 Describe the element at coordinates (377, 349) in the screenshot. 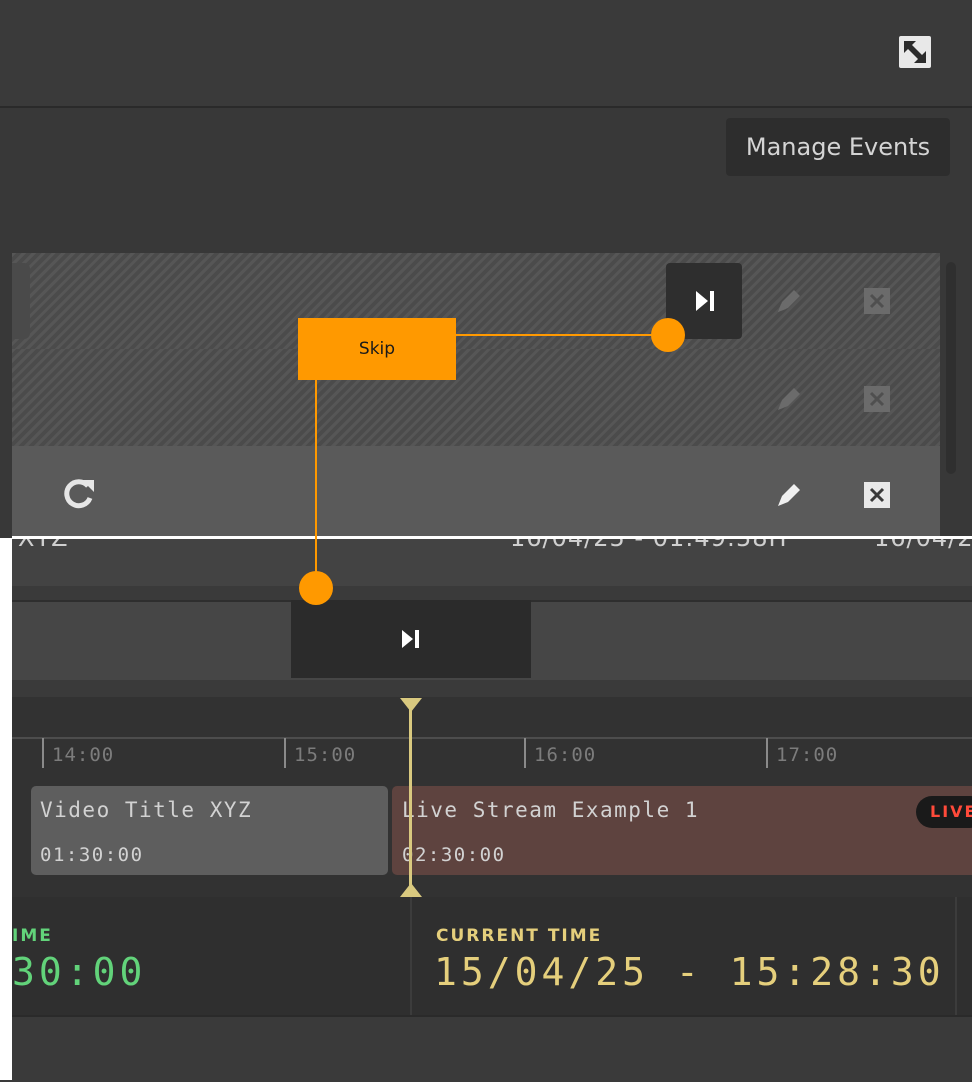

I see `skip-tooltip: Skip` at that location.